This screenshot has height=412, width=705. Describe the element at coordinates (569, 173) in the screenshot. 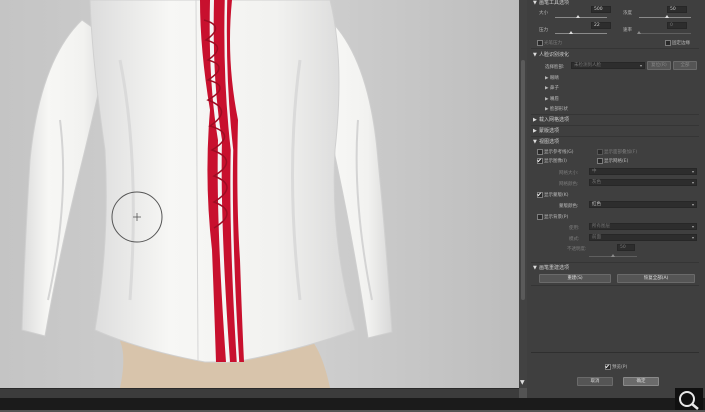

I see `mesh-size-label: 网格大小:` at that location.